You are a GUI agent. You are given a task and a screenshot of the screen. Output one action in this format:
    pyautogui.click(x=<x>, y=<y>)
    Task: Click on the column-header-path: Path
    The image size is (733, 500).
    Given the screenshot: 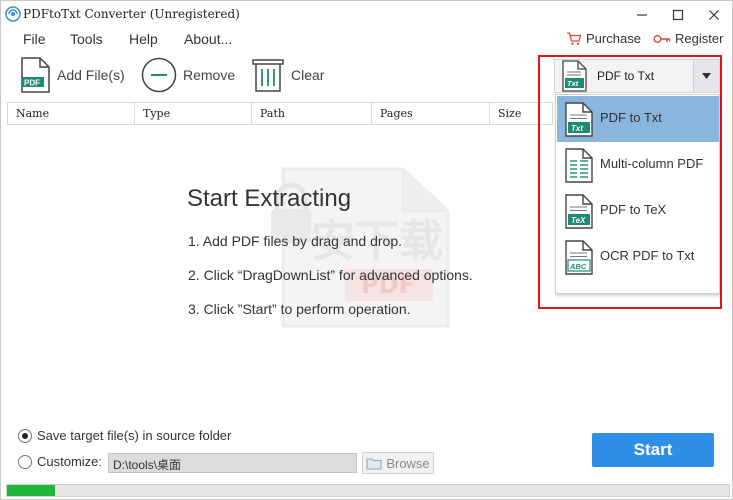 What is the action you would take?
    pyautogui.click(x=312, y=113)
    